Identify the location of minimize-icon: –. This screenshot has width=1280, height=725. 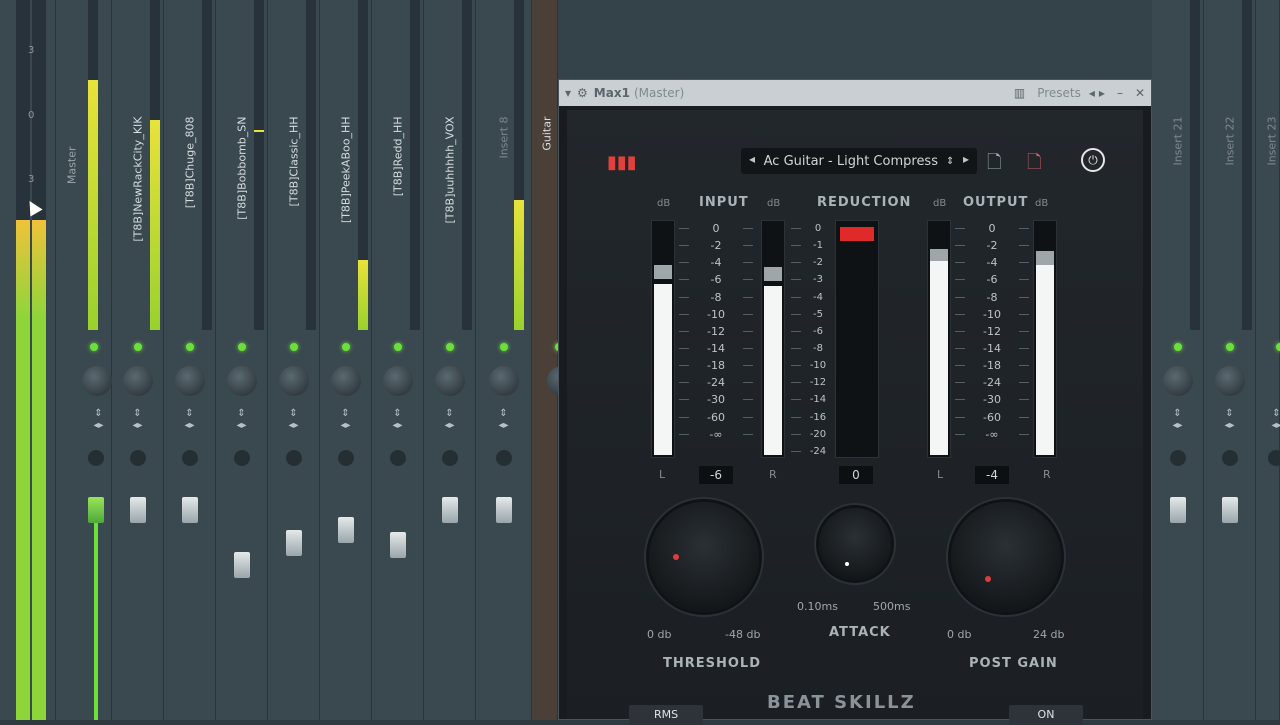
(1120, 93).